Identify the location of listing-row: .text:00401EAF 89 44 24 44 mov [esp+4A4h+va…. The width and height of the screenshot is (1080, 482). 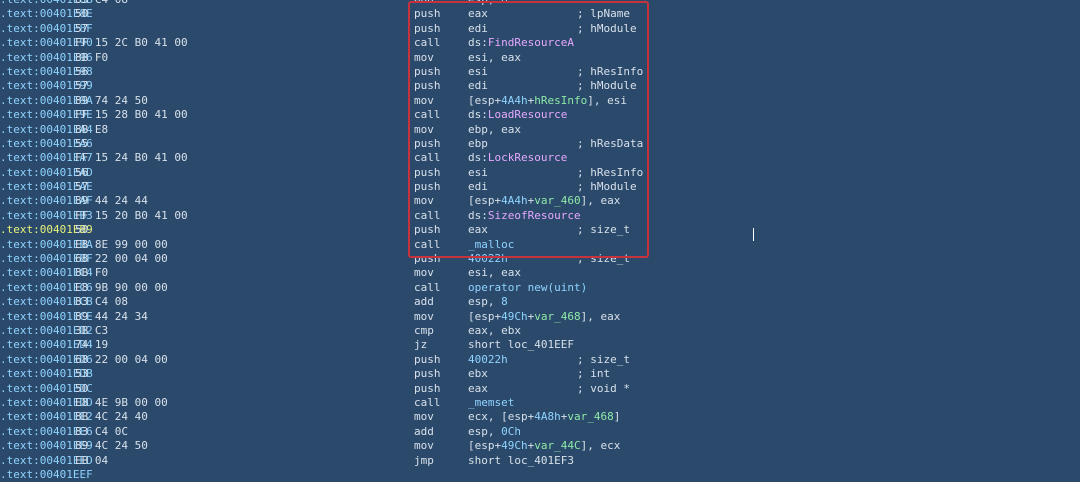
(540, 201).